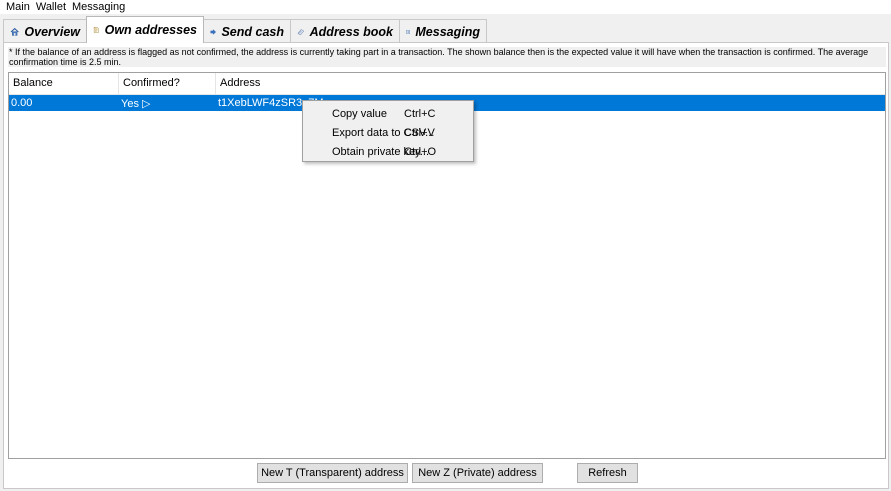 This screenshot has height=491, width=891. Describe the element at coordinates (332, 473) in the screenshot. I see `new-transparent-address-button: New T (Transparent) address` at that location.